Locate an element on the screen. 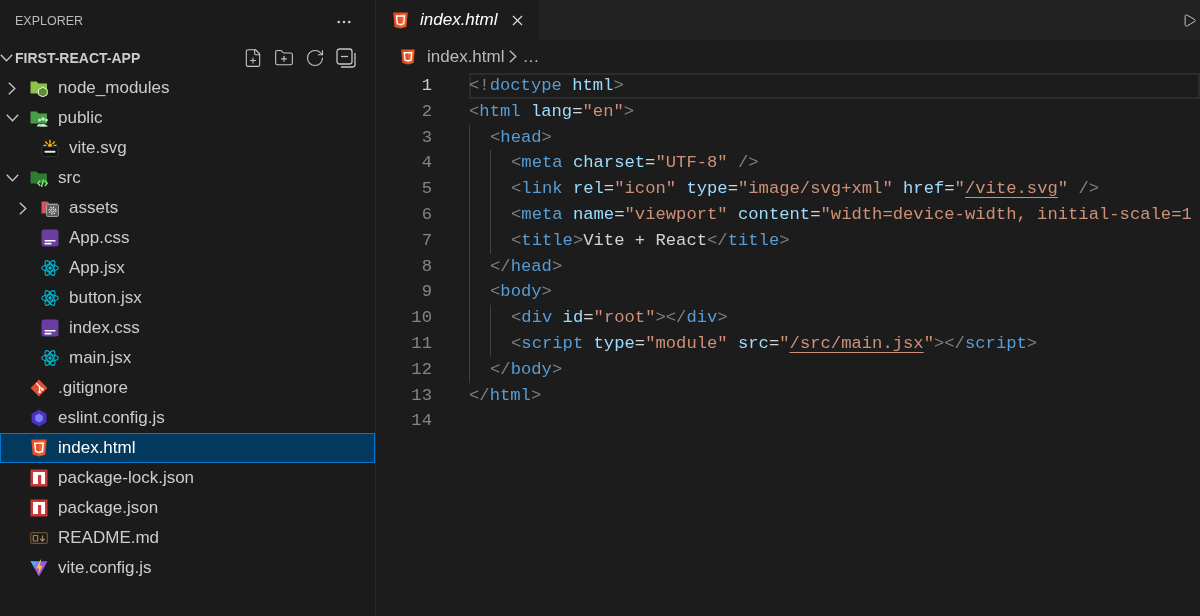  code-line: <div id="root"></div> is located at coordinates (619, 318).